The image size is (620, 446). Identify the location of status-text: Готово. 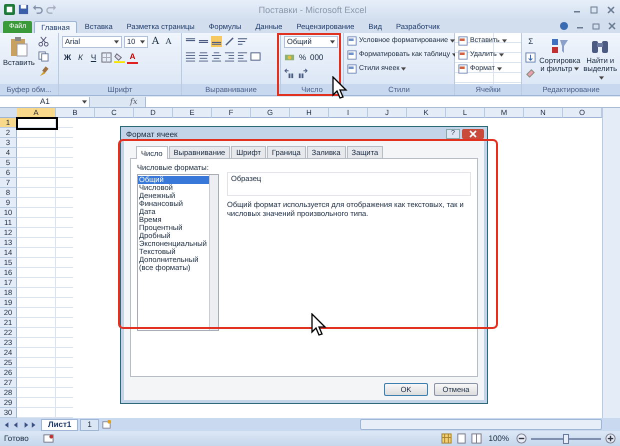
(16, 439).